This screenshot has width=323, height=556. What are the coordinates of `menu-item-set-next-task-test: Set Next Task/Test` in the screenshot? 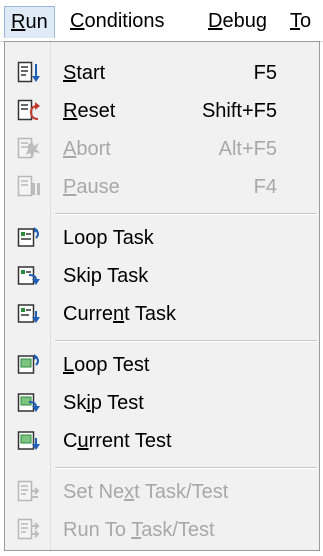 It's located at (162, 492).